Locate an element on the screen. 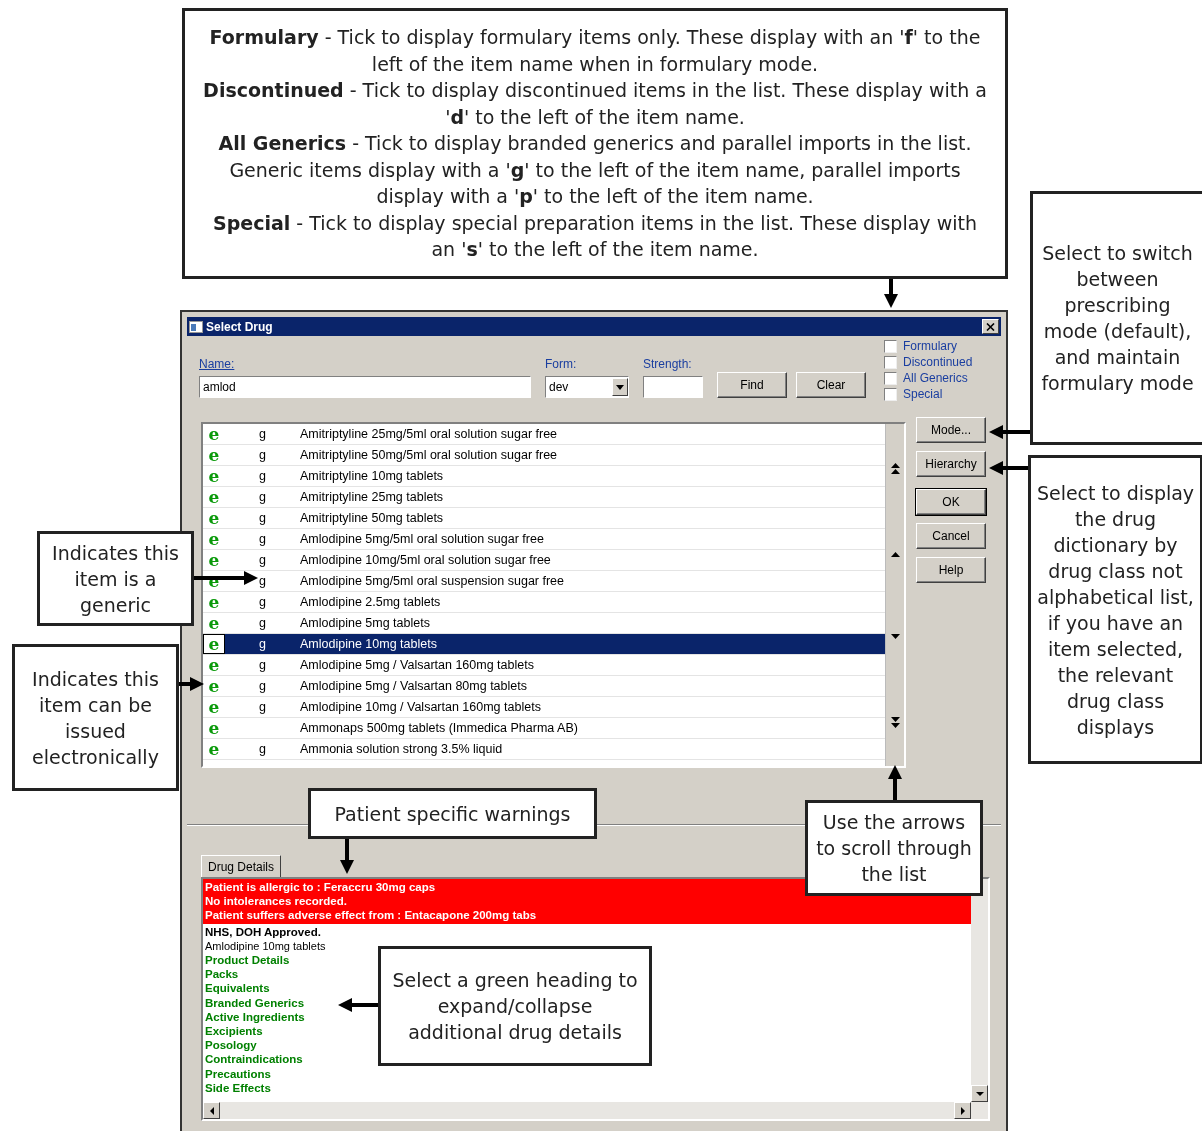 The width and height of the screenshot is (1202, 1131). detail-heading: Equivalents is located at coordinates (237, 988).